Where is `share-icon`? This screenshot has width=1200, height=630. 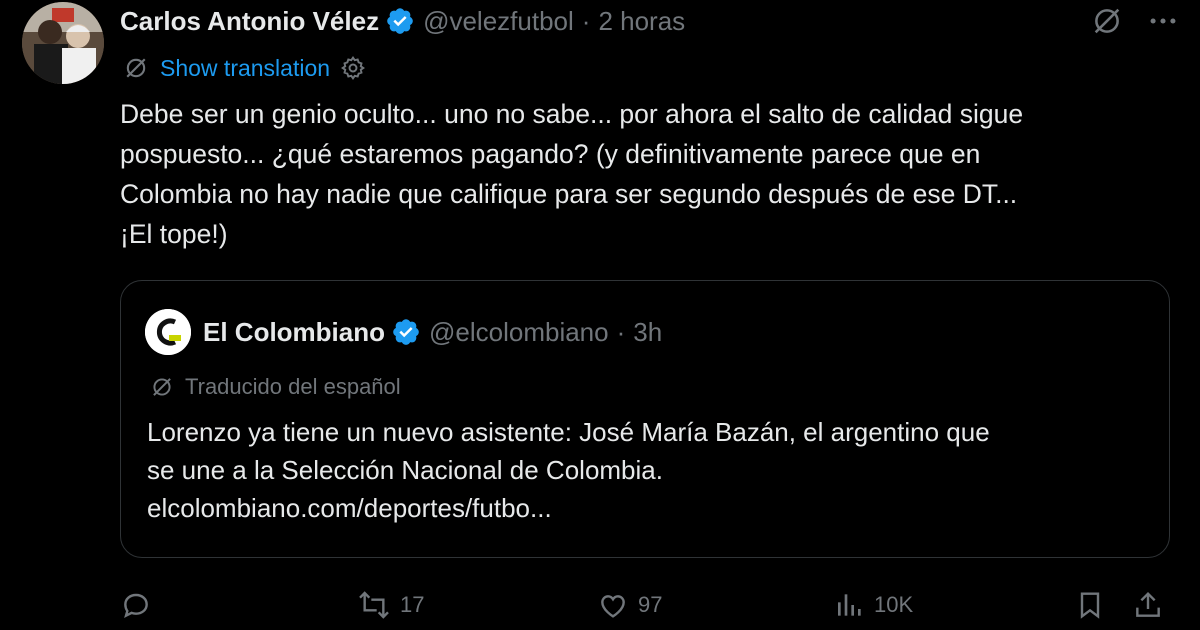
share-icon is located at coordinates (1148, 605).